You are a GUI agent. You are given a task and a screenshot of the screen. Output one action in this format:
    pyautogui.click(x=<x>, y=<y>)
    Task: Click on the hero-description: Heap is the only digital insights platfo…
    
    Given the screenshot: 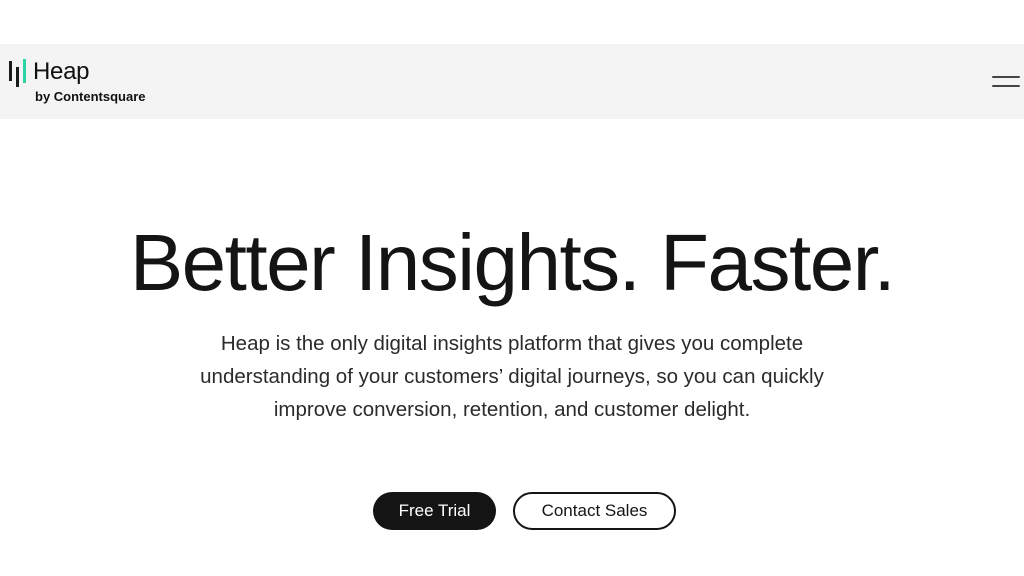 What is the action you would take?
    pyautogui.click(x=512, y=376)
    